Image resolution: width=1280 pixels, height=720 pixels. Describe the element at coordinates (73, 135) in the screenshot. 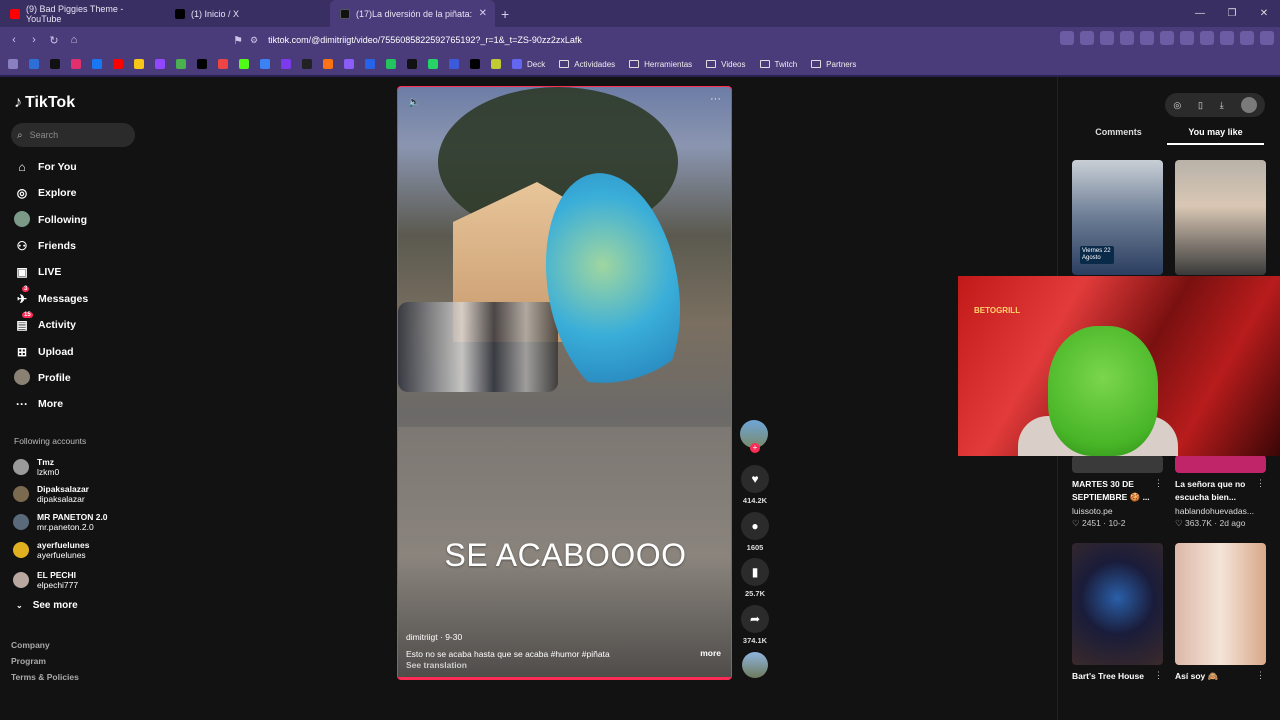

I see `search-input: ⌕ Search` at that location.